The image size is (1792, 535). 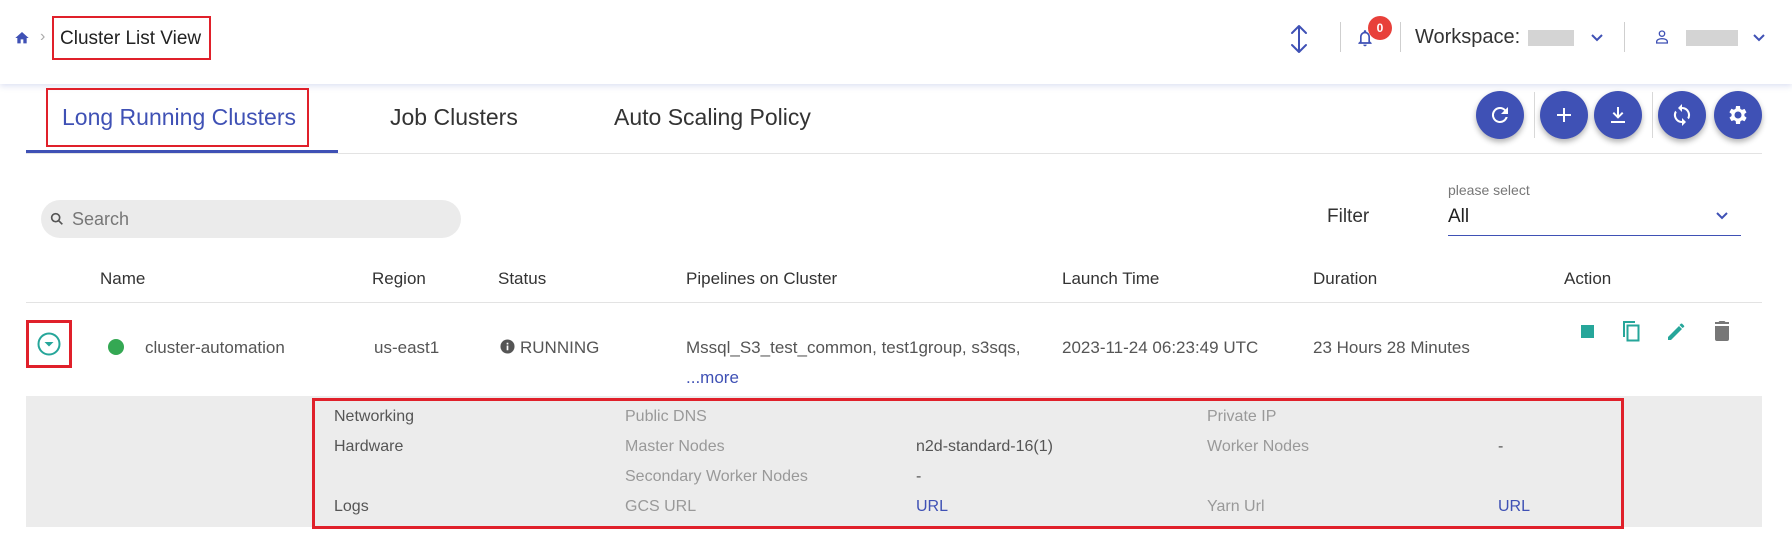 I want to click on user-icon, so click(x=1662, y=37).